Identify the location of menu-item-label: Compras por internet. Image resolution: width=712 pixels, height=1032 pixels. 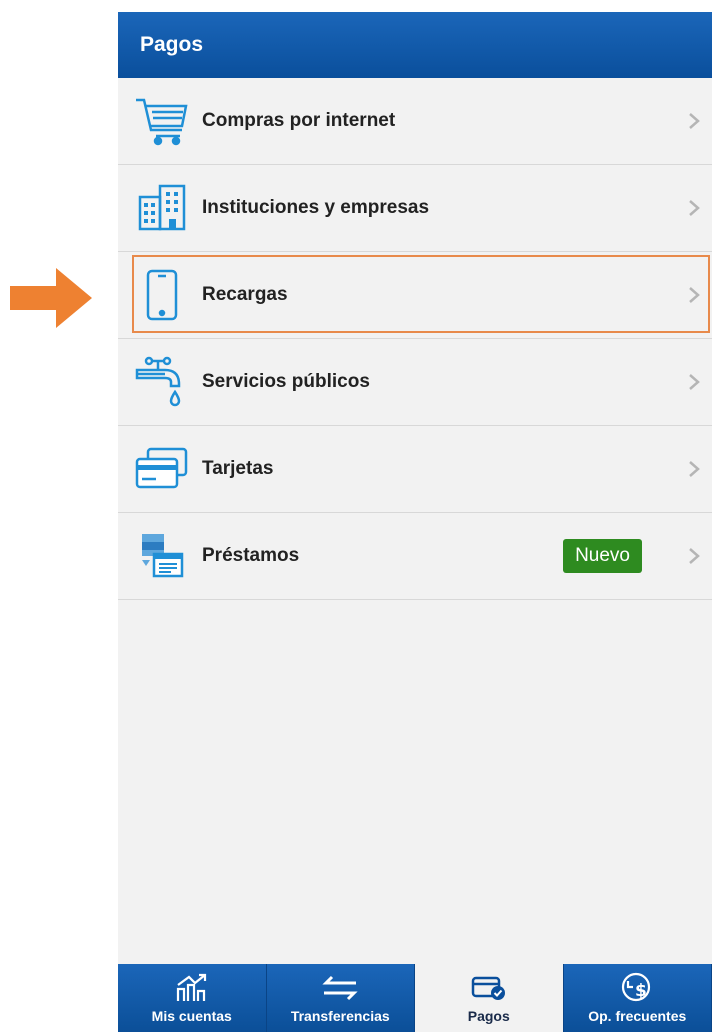
(299, 120).